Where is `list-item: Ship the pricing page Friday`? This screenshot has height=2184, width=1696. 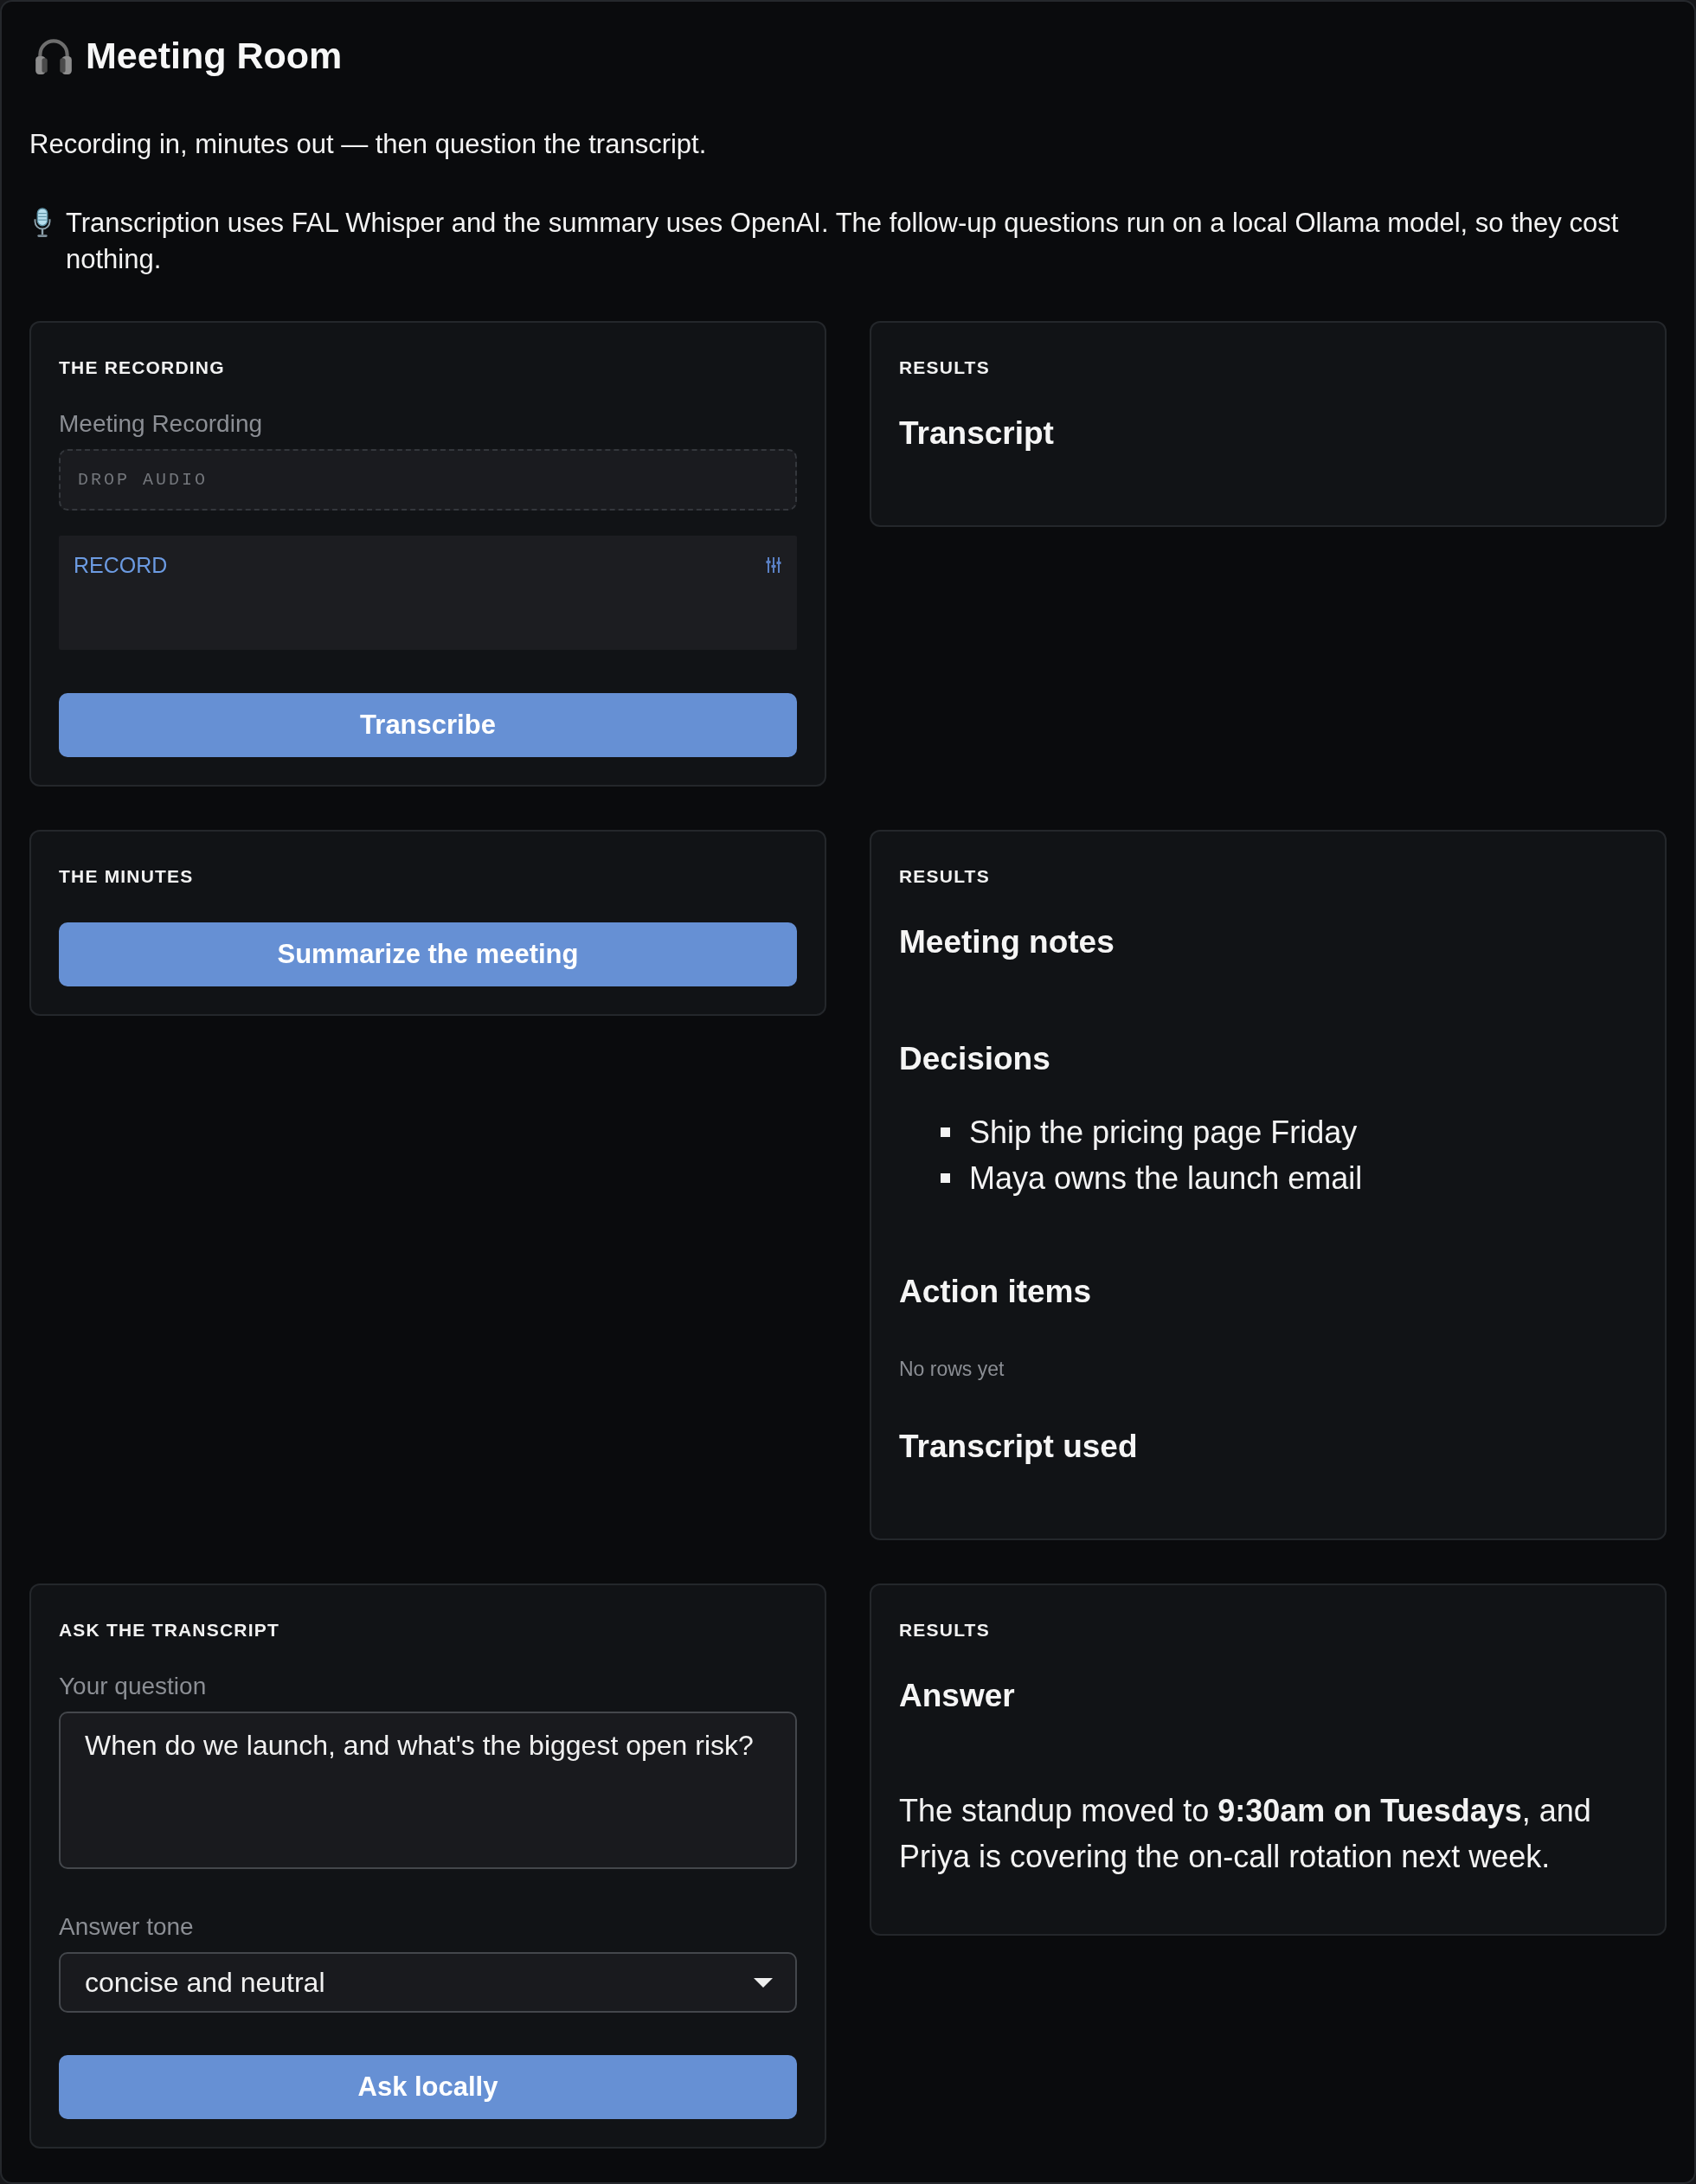 list-item: Ship the pricing page Friday is located at coordinates (1164, 1133).